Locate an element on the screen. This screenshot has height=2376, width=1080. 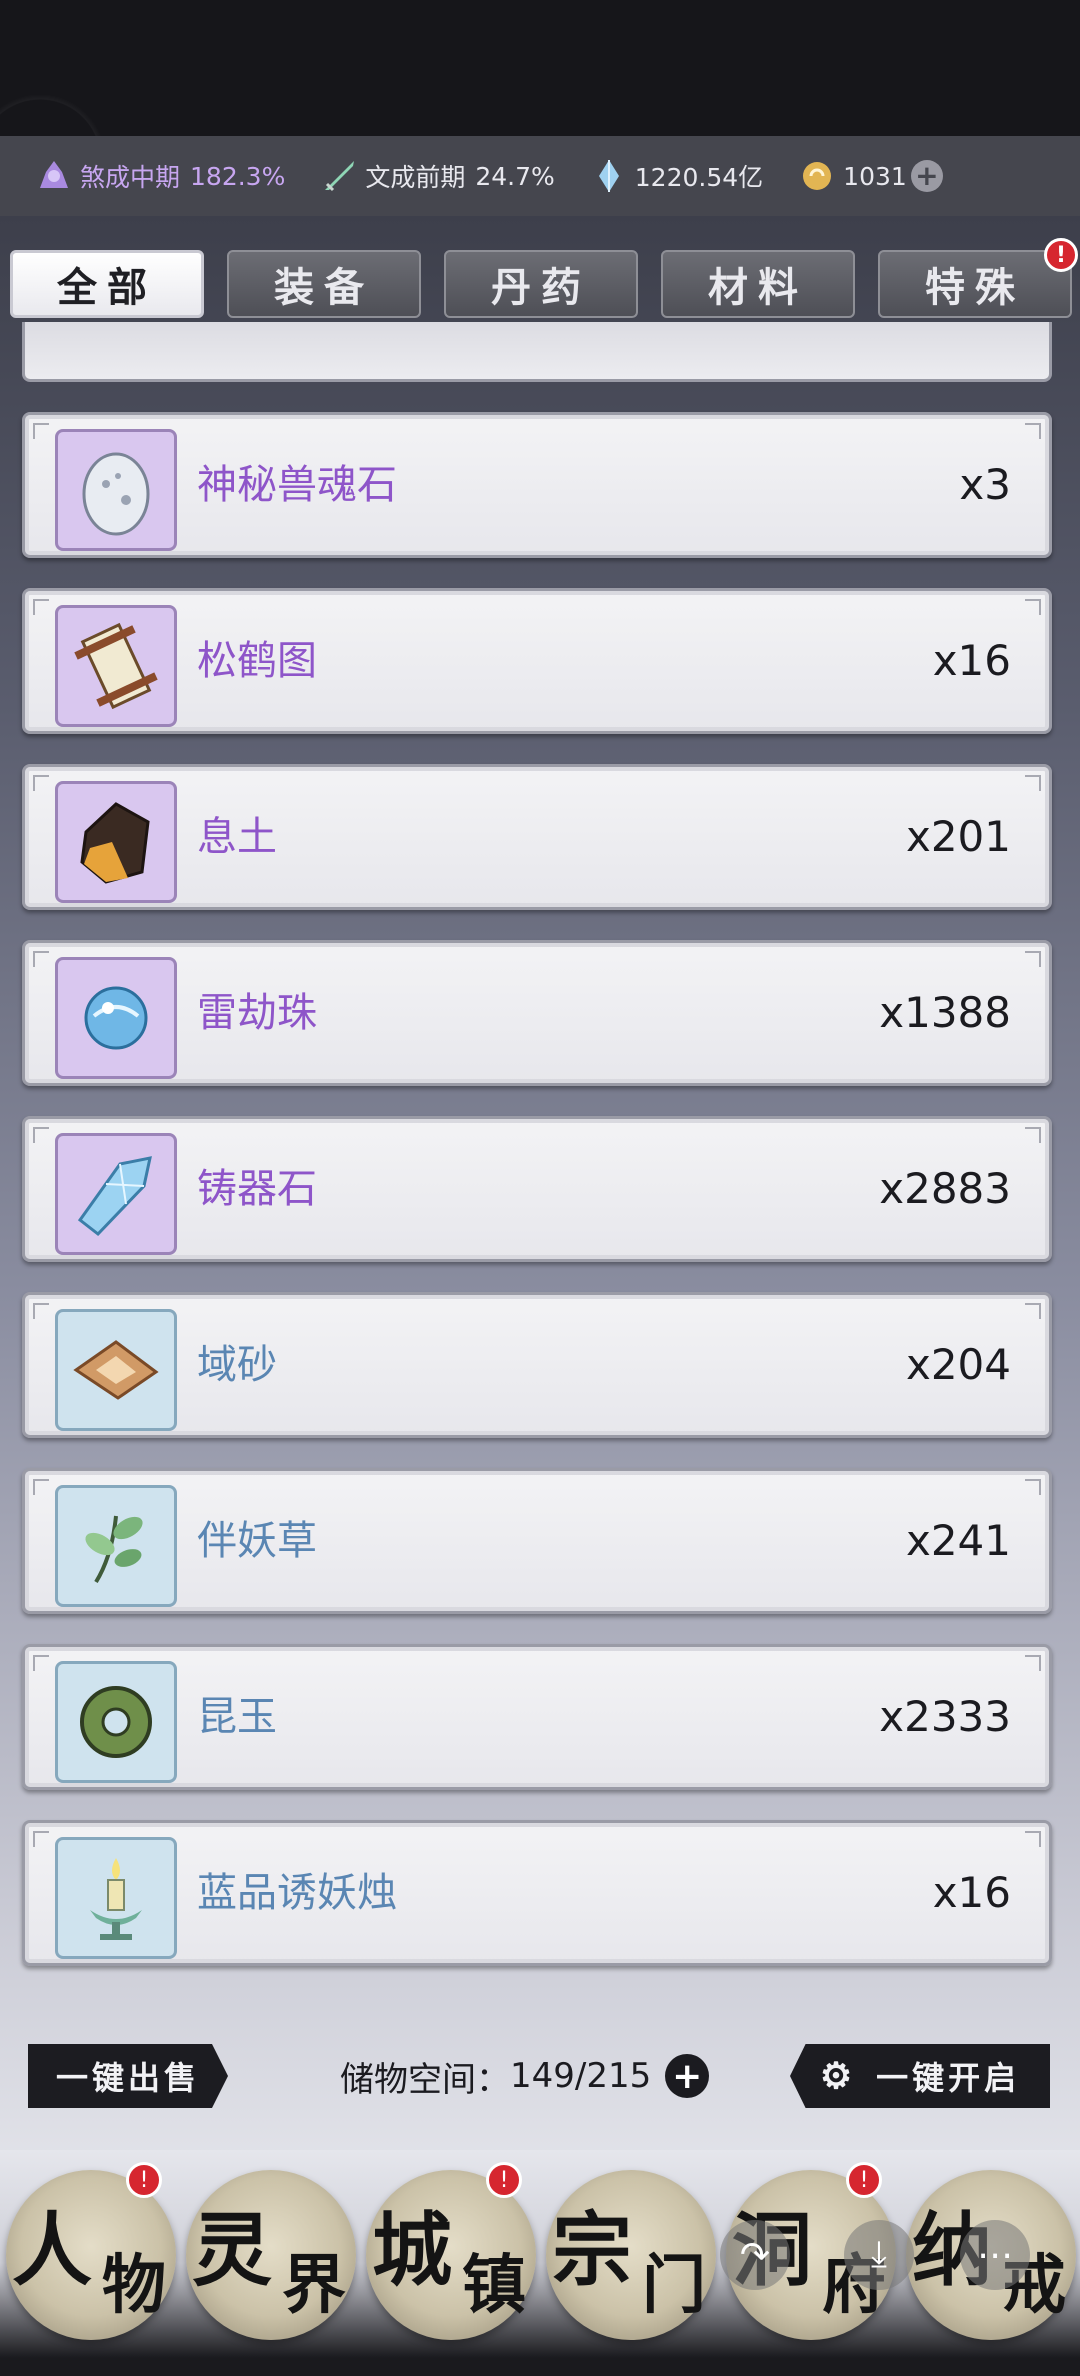
spirit-stone-value: 1220.54亿 is located at coordinates (699, 177).